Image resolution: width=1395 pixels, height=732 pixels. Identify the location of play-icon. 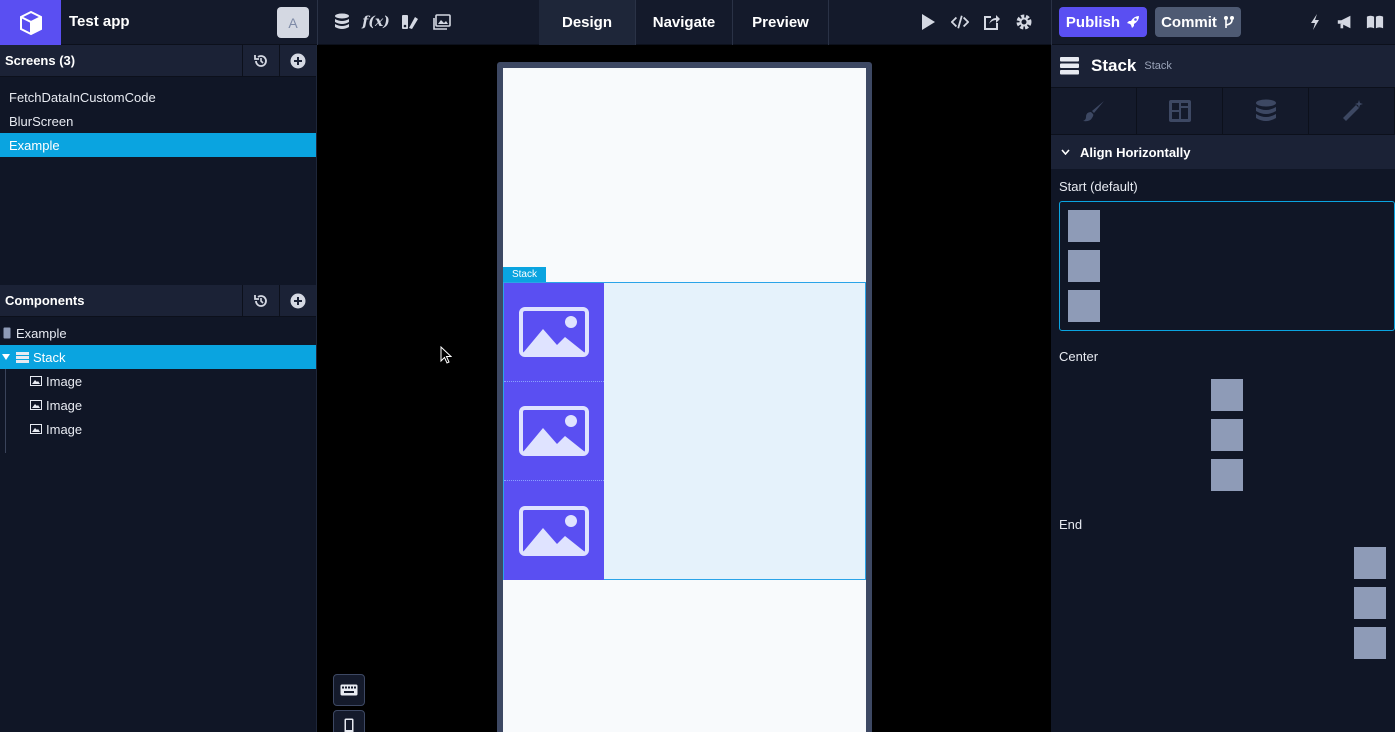
(928, 22).